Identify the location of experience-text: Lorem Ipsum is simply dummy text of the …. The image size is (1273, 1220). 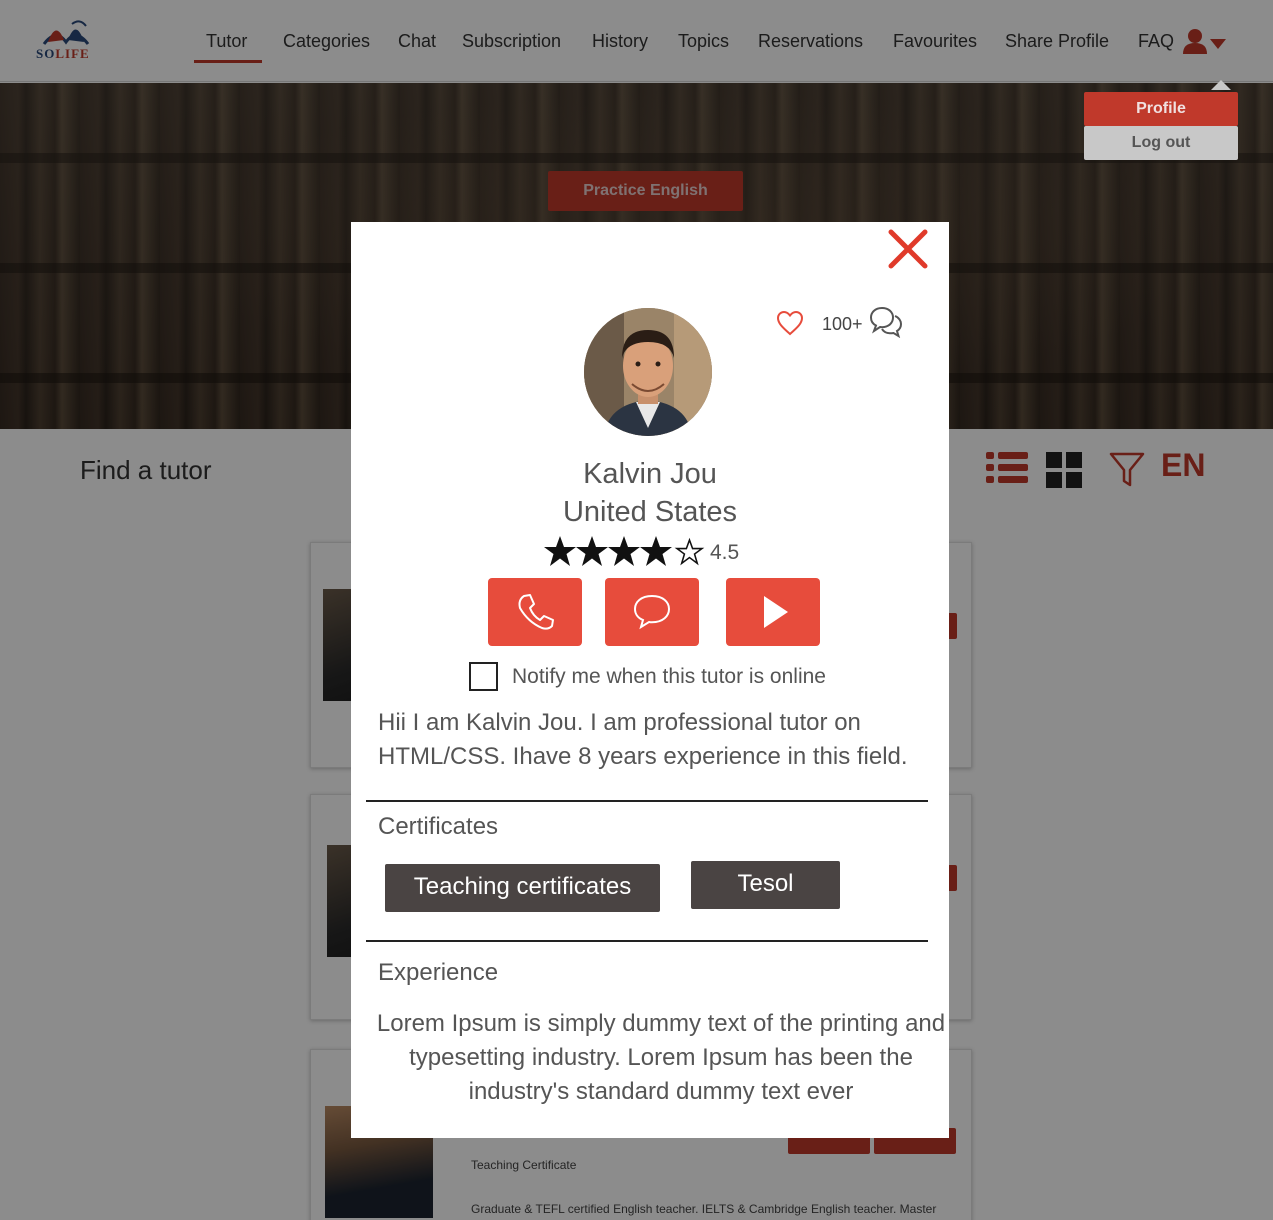
(661, 1057).